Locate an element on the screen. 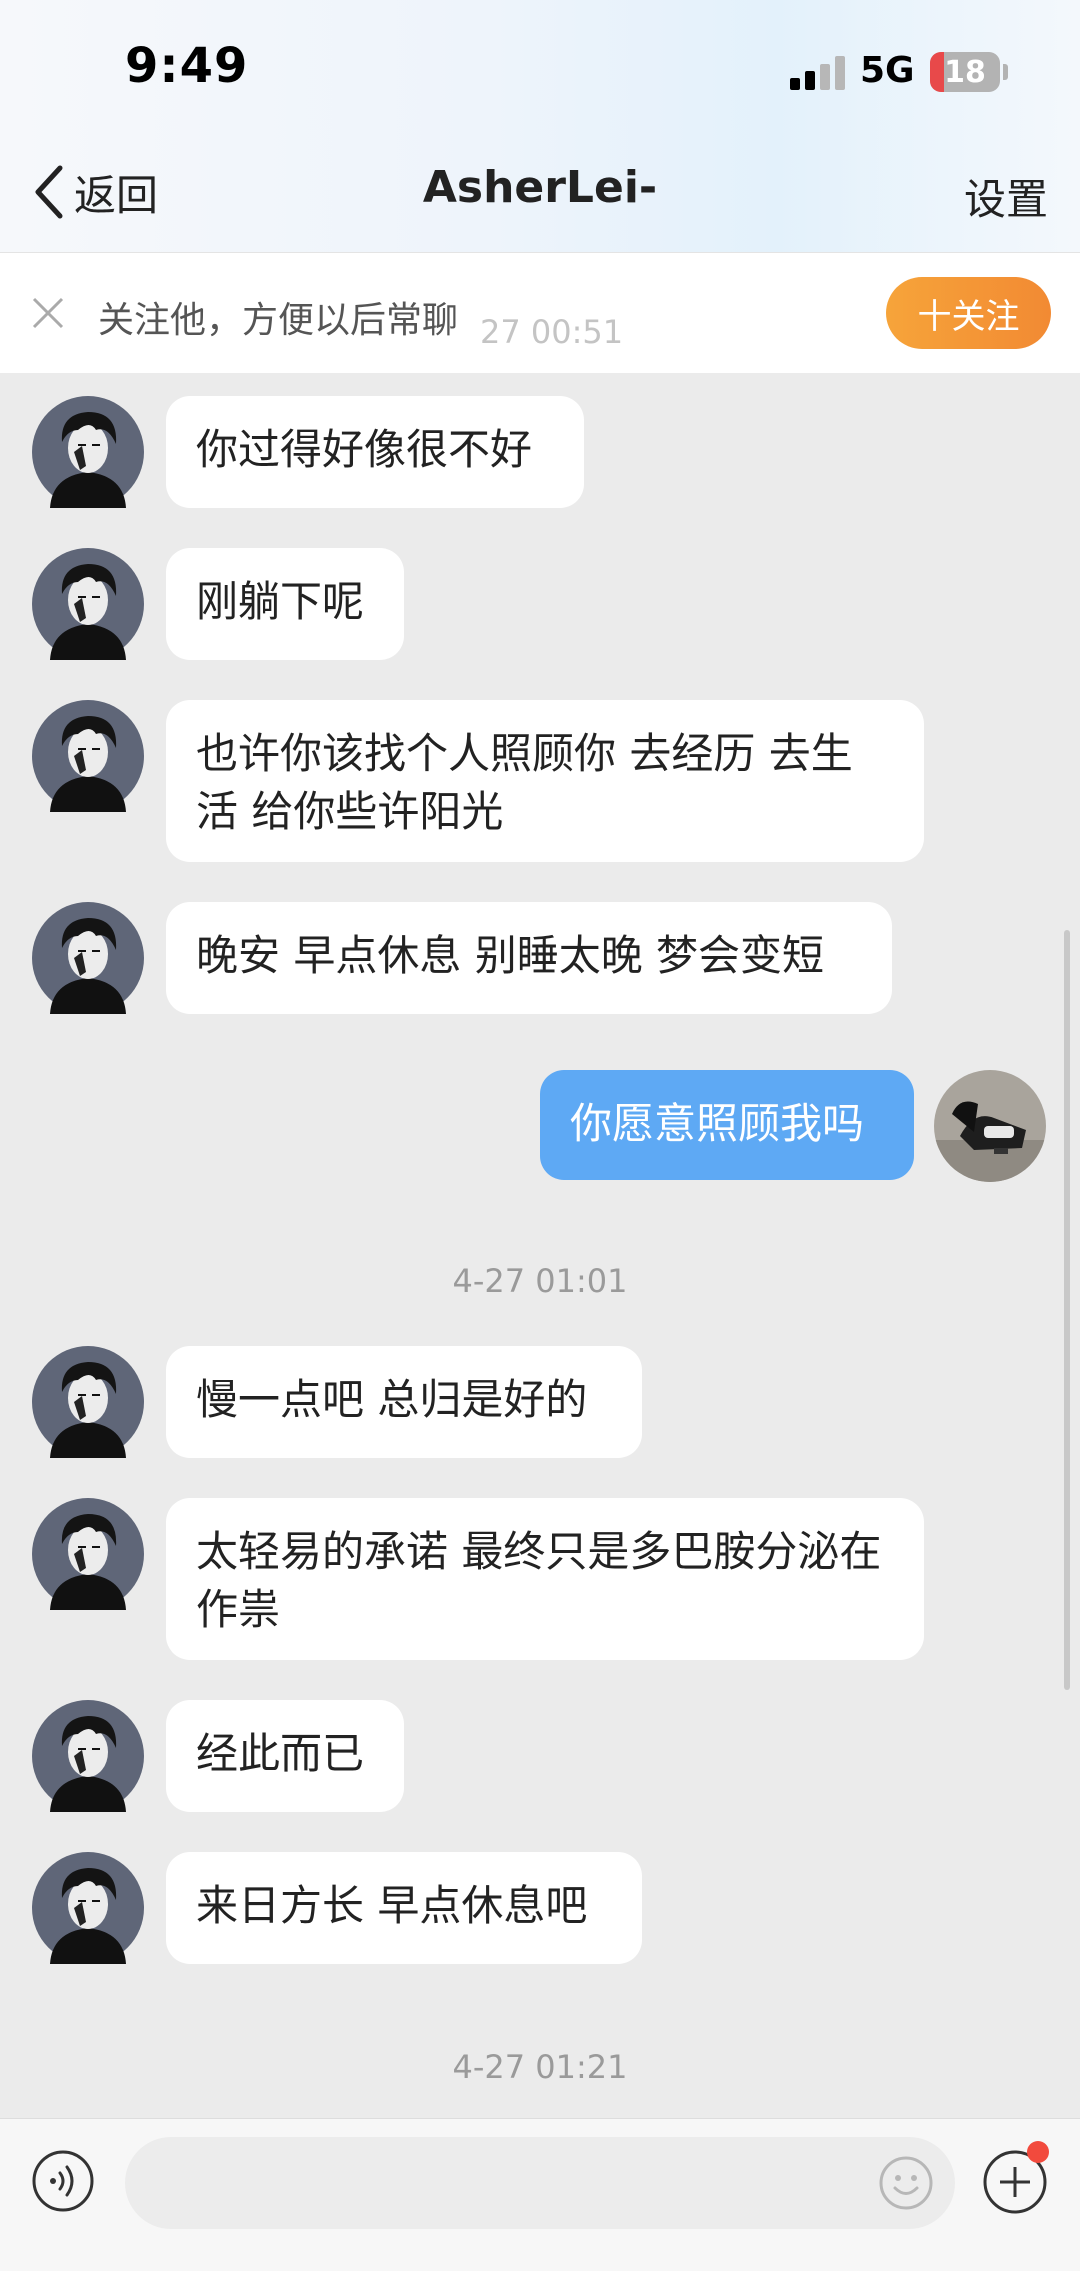  message-bubble-outgoing: 你愿意照顾我吗 is located at coordinates (727, 1125).